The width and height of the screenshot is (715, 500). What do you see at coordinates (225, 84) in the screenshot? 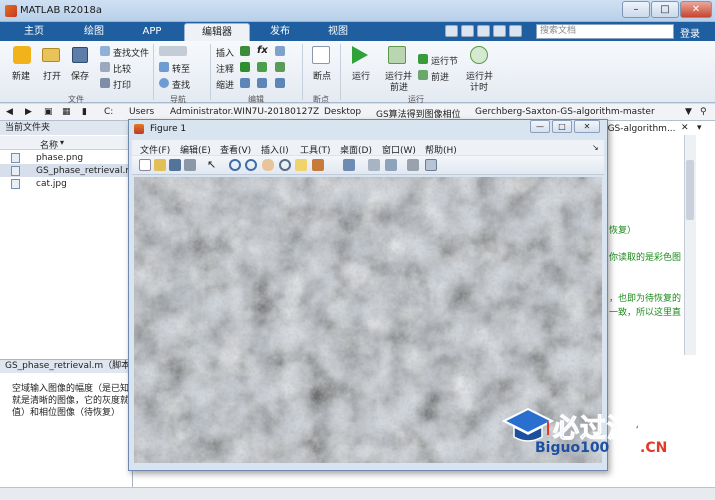
I see `indent-button: 缩进` at bounding box center [225, 84].